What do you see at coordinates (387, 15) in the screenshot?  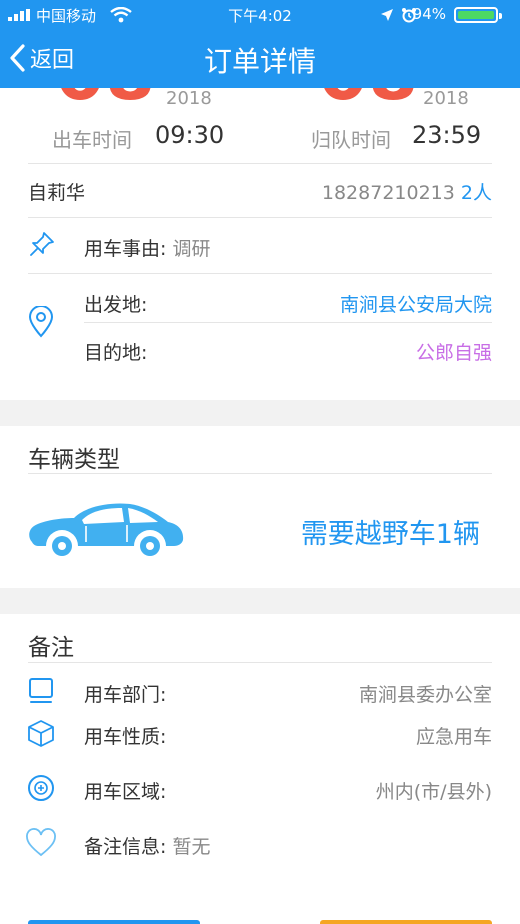 I see `location-arrow-icon` at bounding box center [387, 15].